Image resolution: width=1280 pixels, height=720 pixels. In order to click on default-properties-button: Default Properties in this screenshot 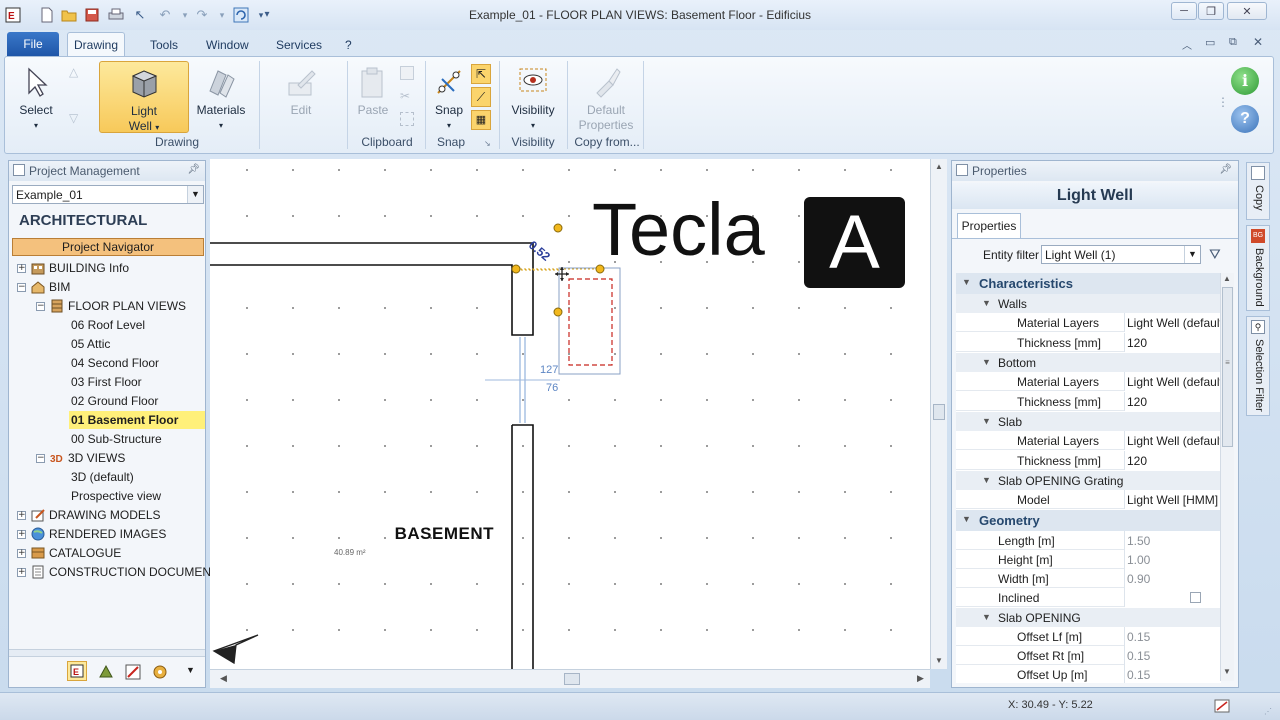, I will do `click(606, 99)`.